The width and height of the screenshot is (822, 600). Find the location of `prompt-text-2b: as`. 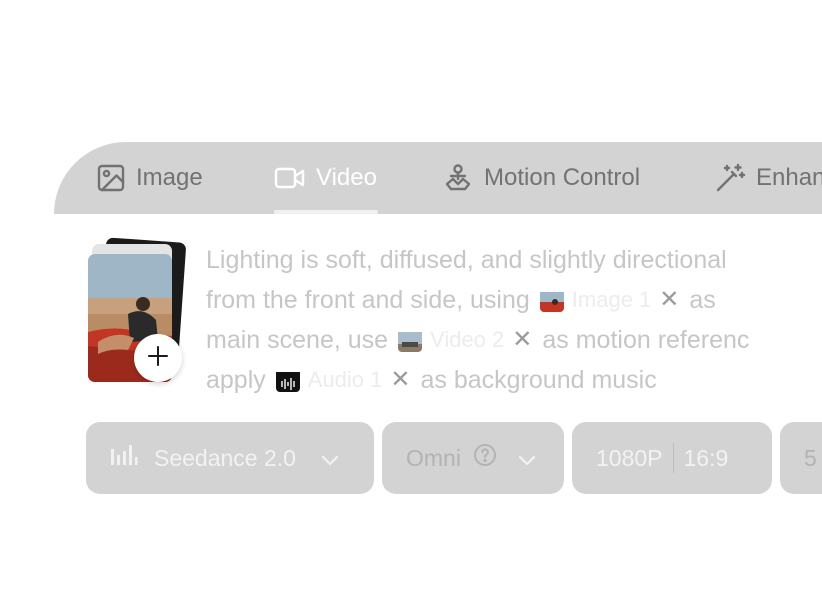

prompt-text-2b: as is located at coordinates (702, 300).